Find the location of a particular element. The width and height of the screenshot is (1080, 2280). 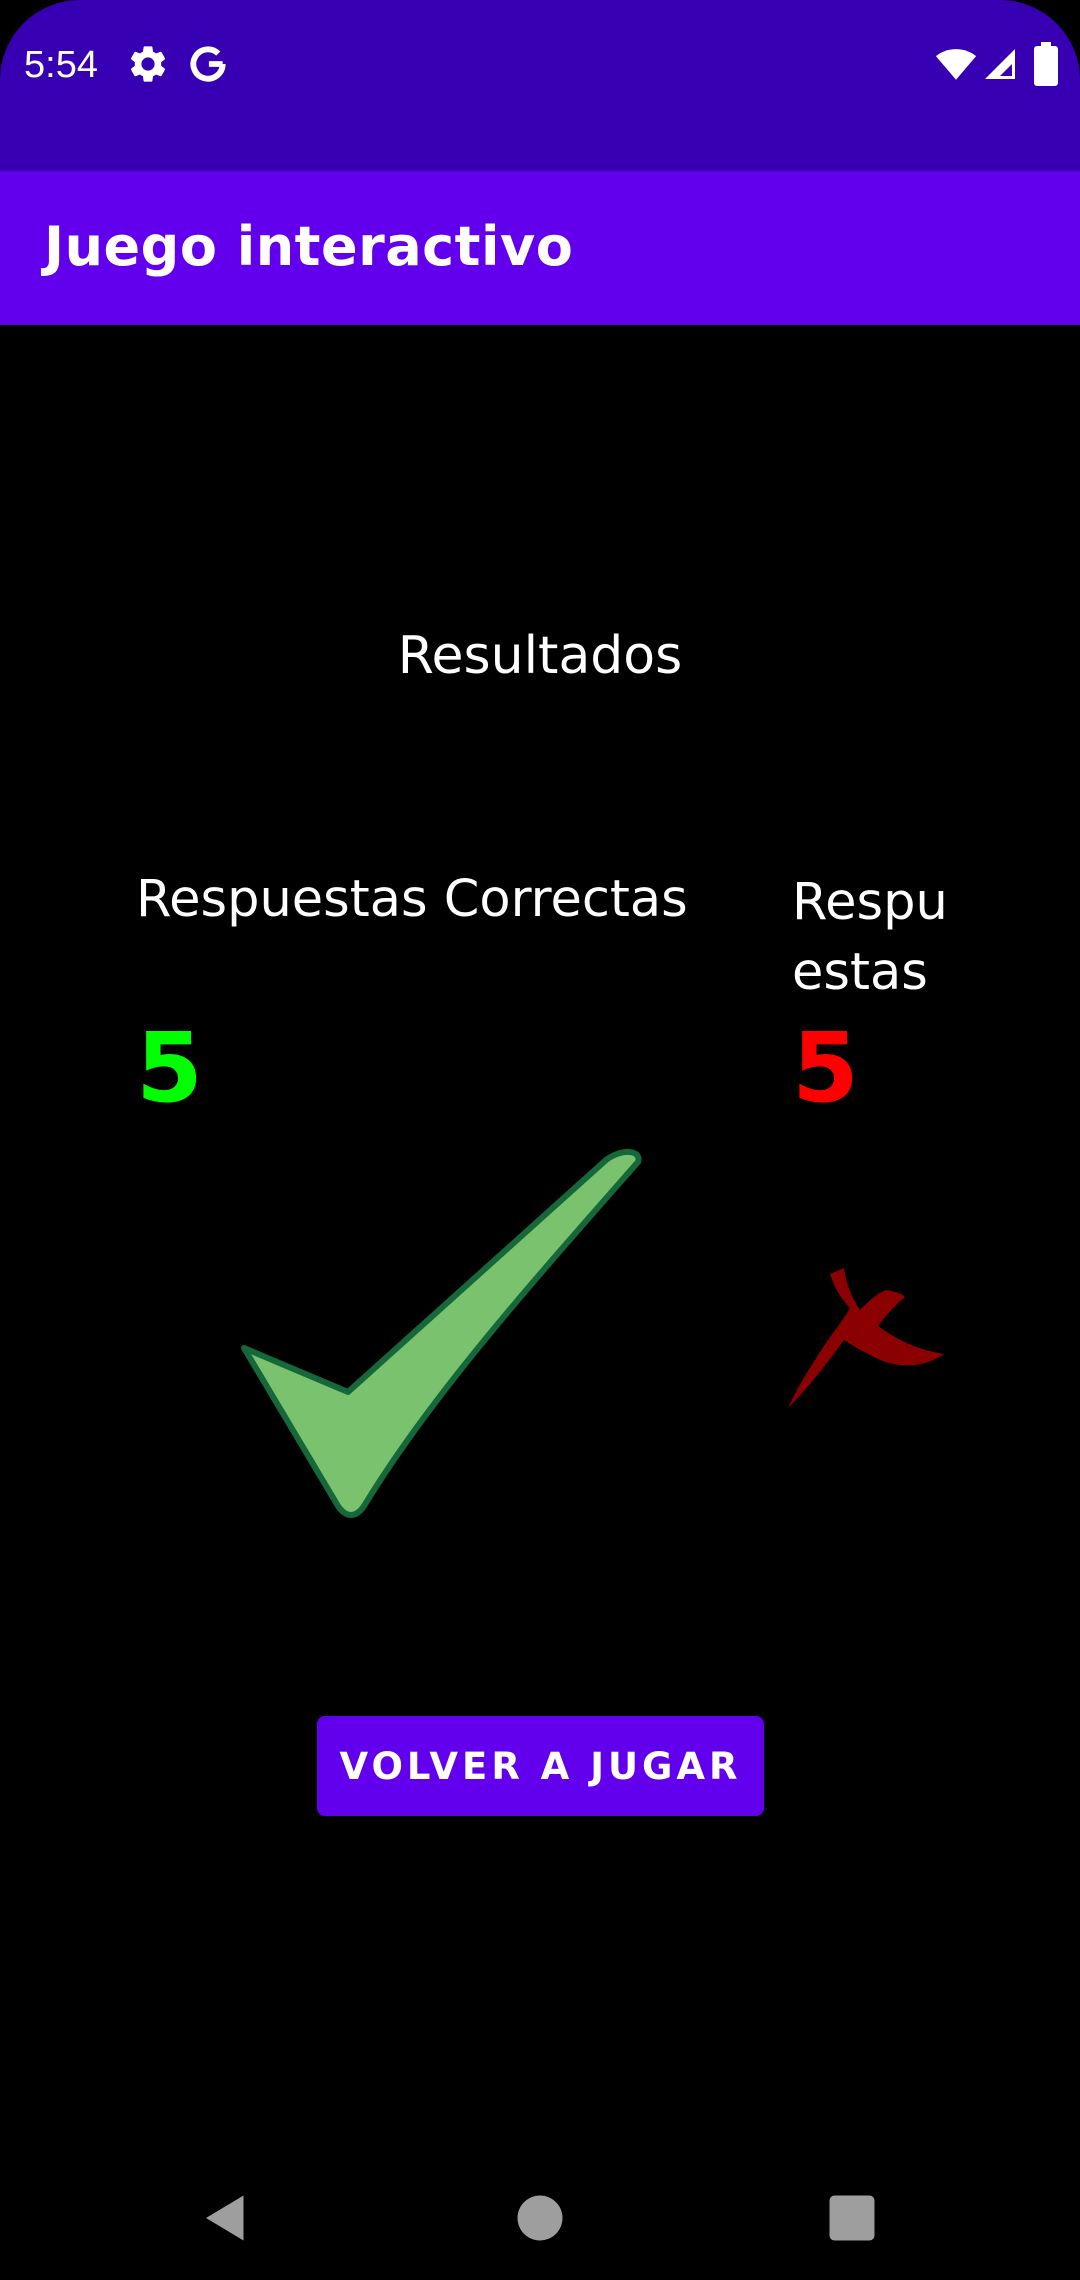

google-icon is located at coordinates (208, 64).